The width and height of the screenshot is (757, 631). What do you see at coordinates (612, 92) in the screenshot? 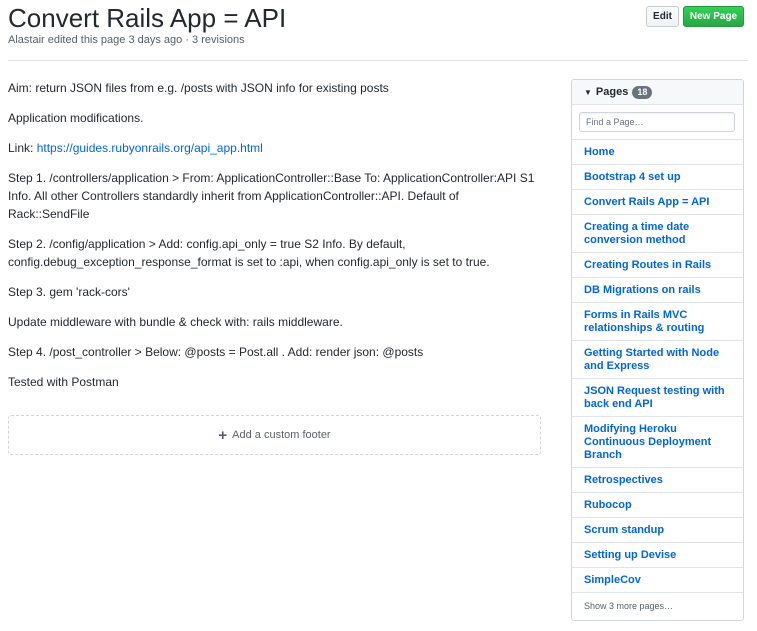
I see `pages-heading: Pages` at bounding box center [612, 92].